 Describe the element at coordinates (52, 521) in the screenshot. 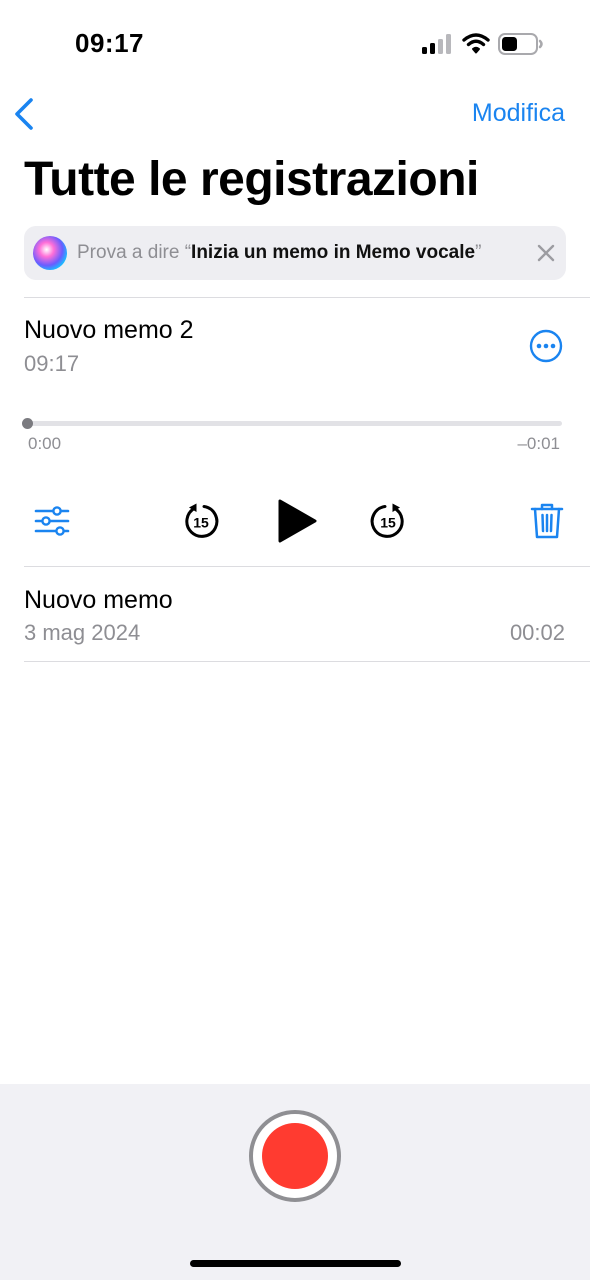

I see `equalizer-icon` at that location.